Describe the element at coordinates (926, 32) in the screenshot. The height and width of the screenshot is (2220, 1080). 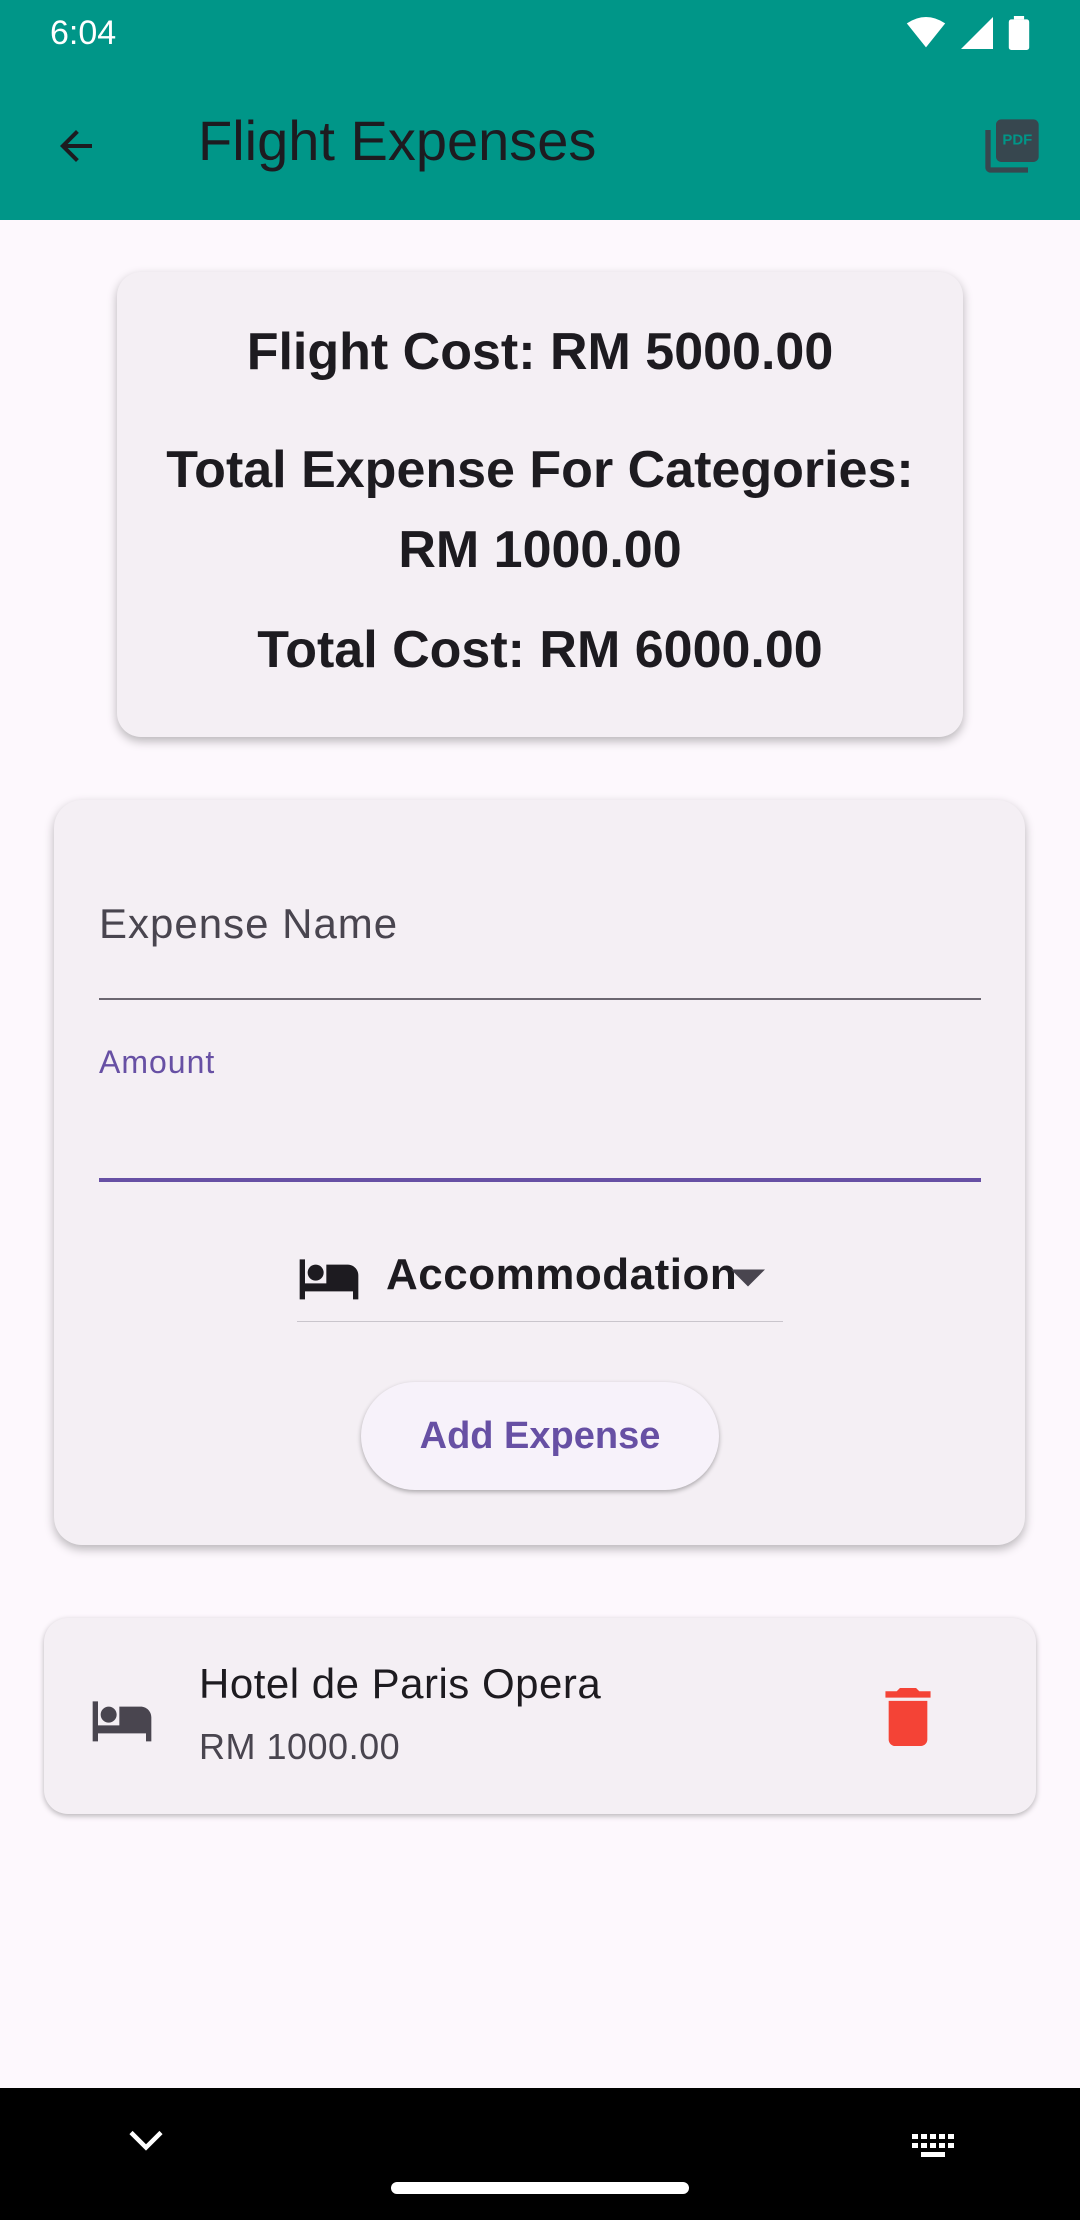
I see `wifi-icon` at that location.